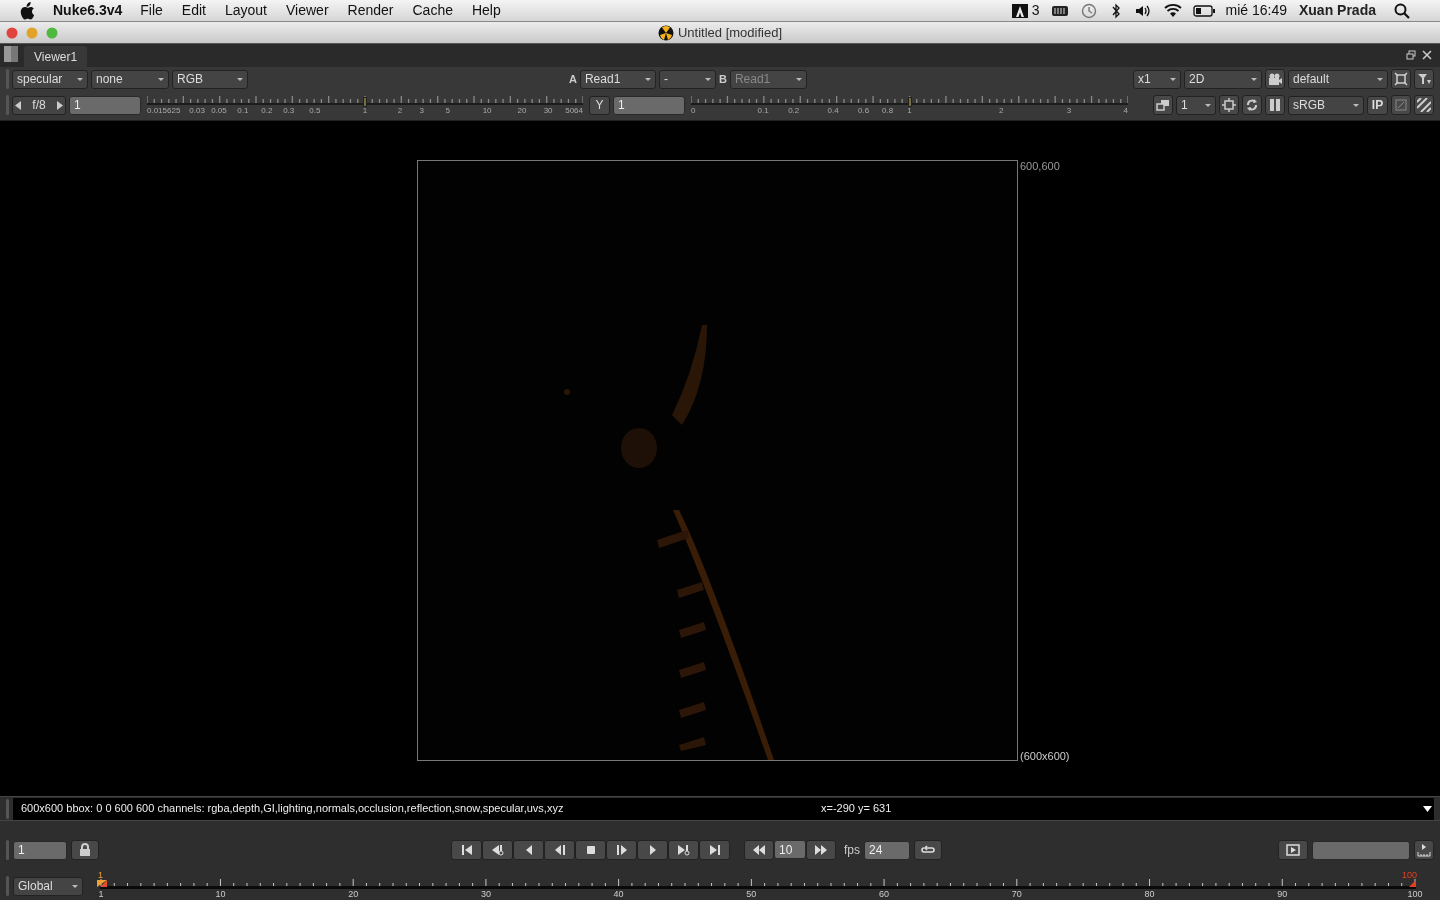 The height and width of the screenshot is (900, 1440). I want to click on app-name: Nuke6.3v4, so click(88, 10).